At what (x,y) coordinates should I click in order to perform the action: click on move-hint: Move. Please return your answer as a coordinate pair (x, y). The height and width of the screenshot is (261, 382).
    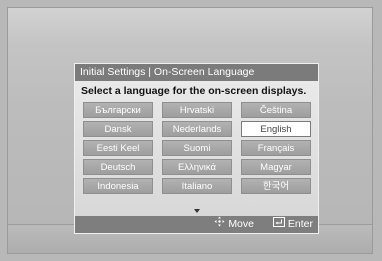
    Looking at the image, I should click on (234, 224).